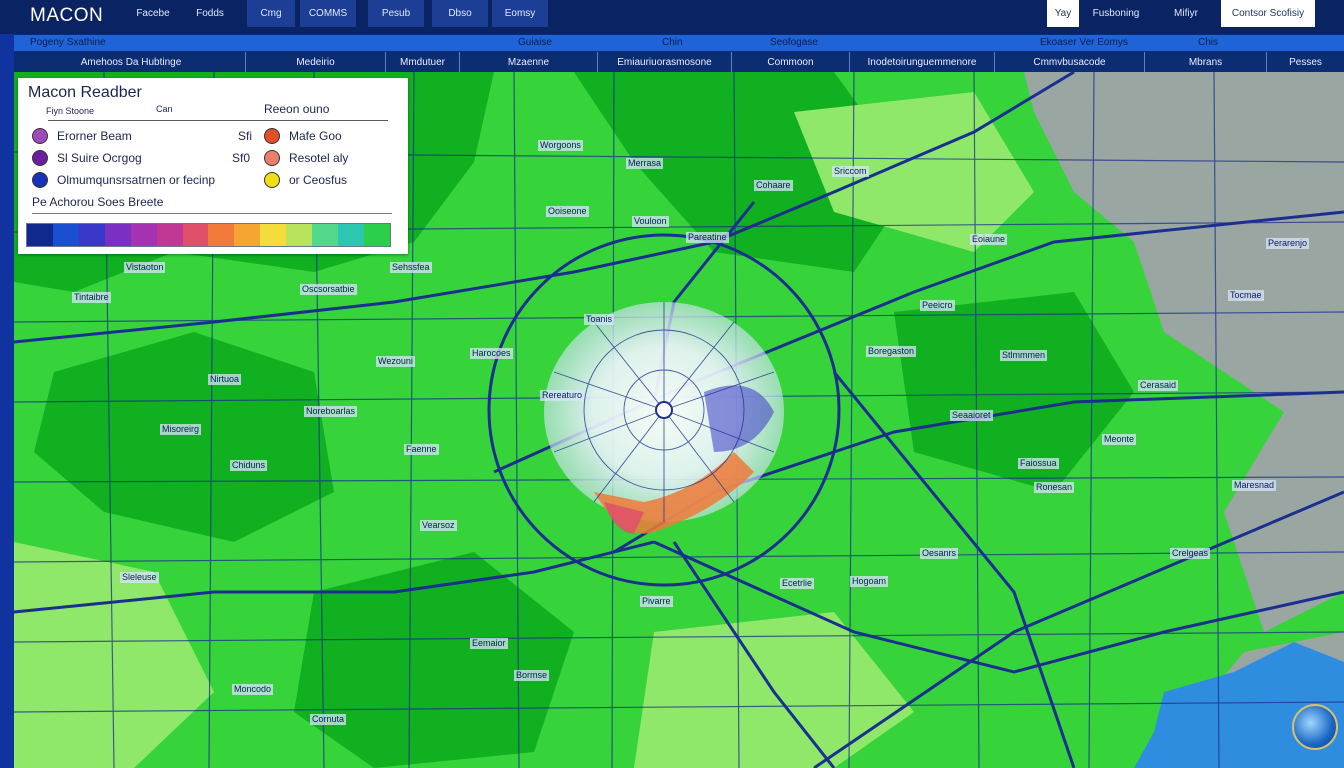  I want to click on place-label: Sriccom, so click(850, 171).